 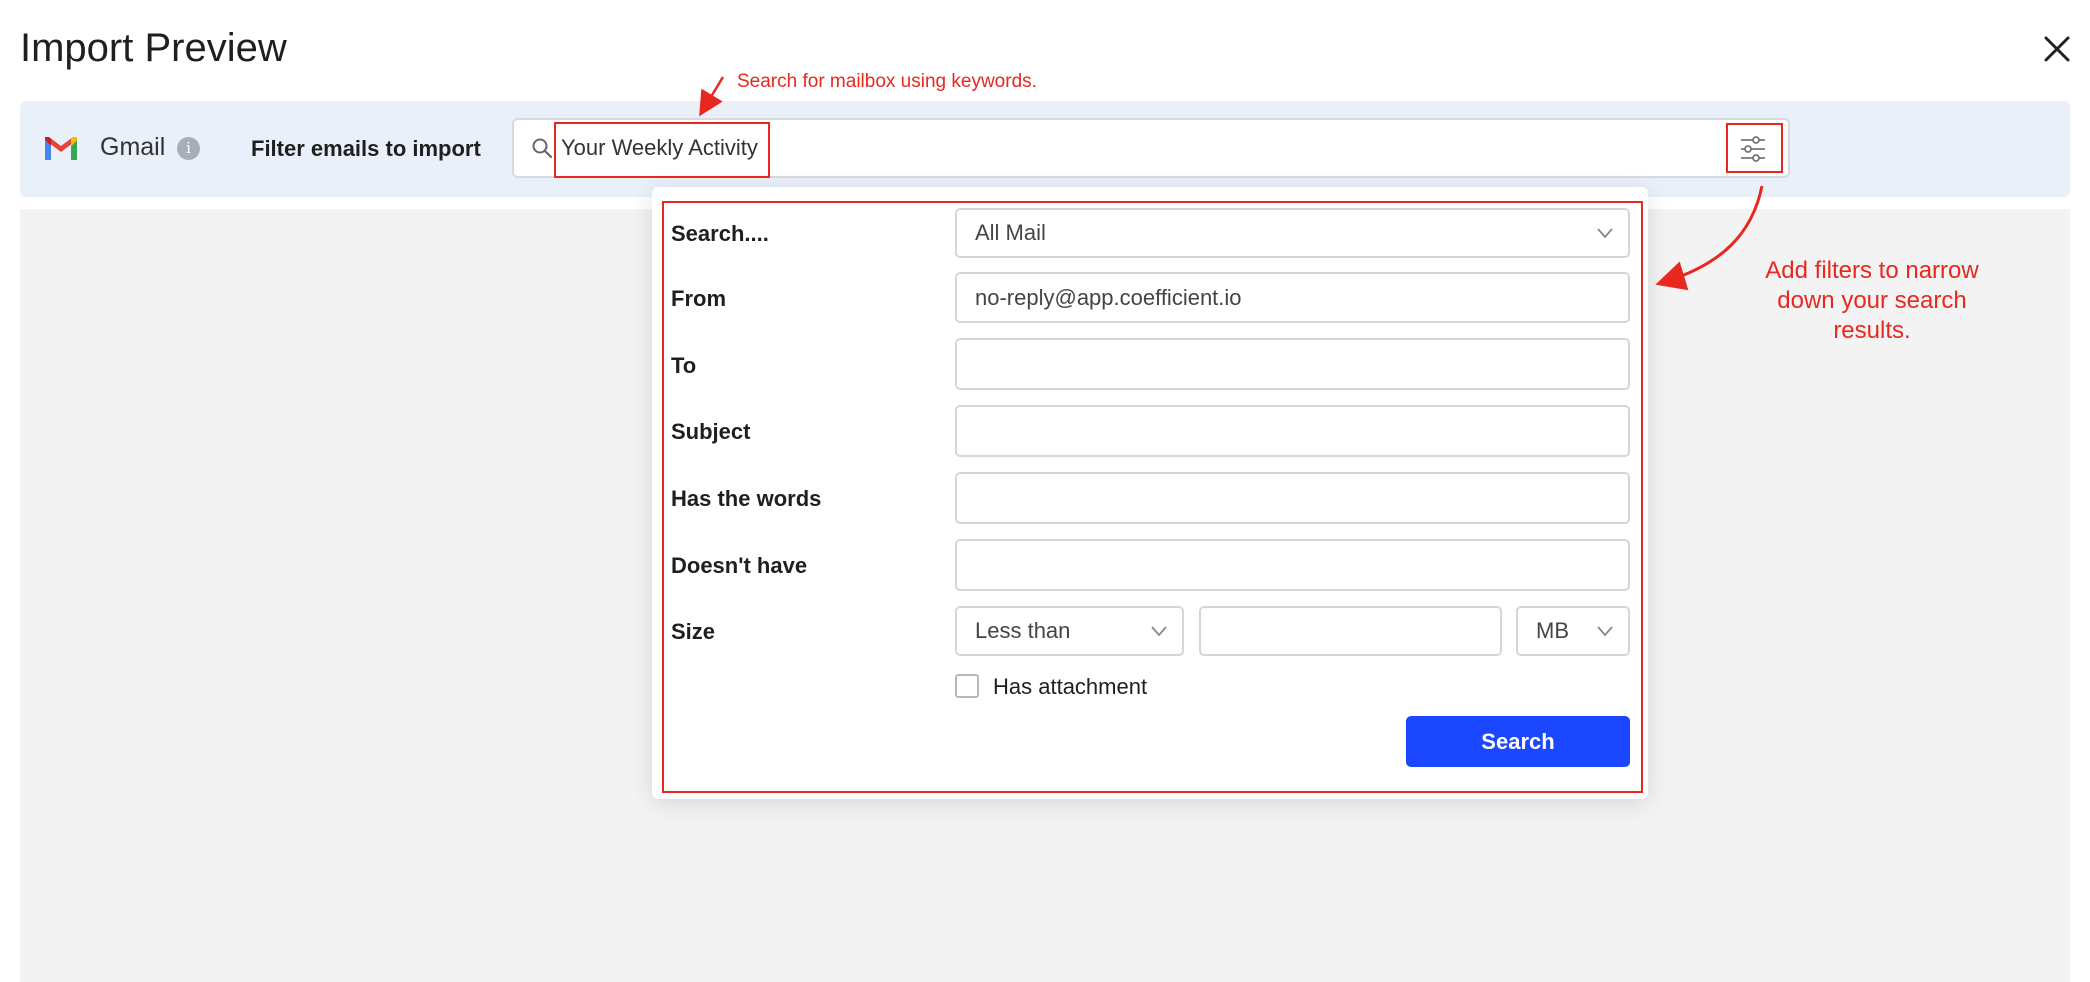 What do you see at coordinates (542, 148) in the screenshot?
I see `search-icon` at bounding box center [542, 148].